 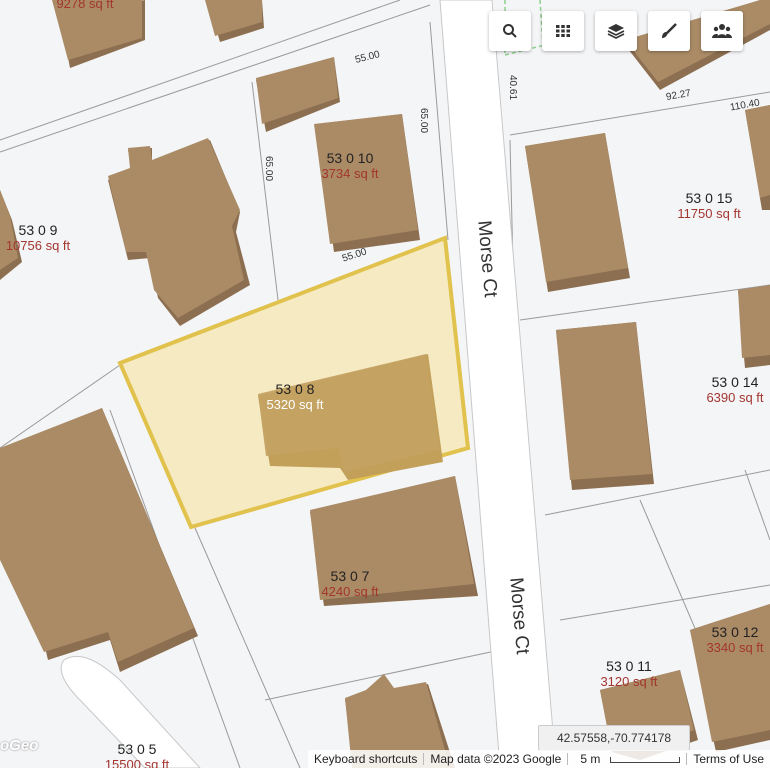 What do you see at coordinates (590, 759) in the screenshot?
I see `scale-label: 5 m` at bounding box center [590, 759].